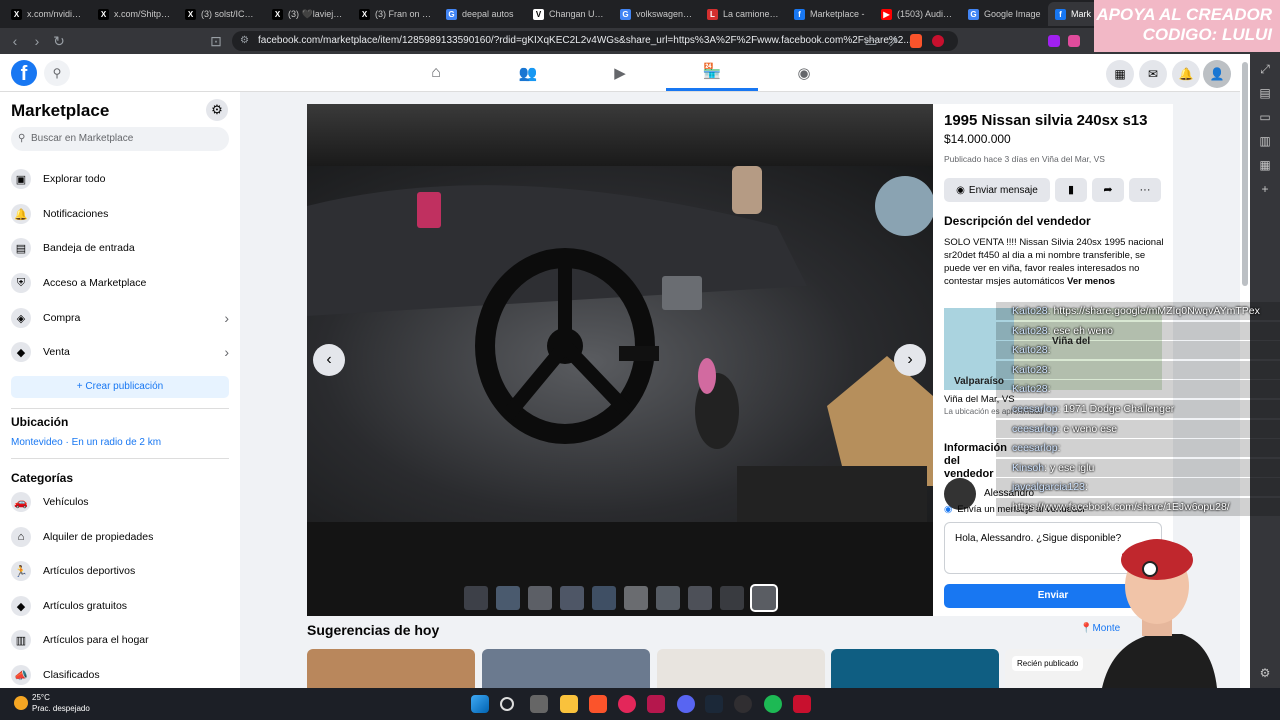 The height and width of the screenshot is (720, 1280). I want to click on sidebar-item-acceso-a-marketplace: ⛨ Acceso a Marketplace, so click(120, 283).